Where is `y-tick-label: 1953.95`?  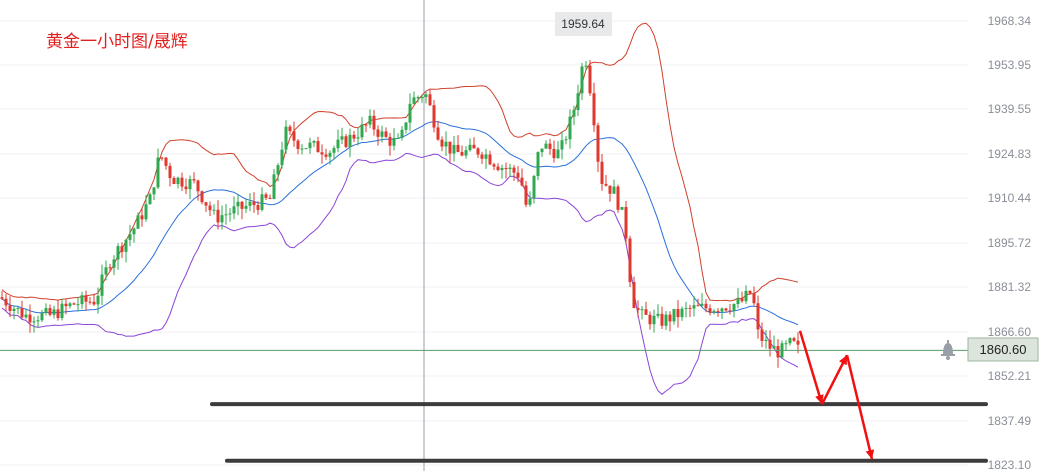
y-tick-label: 1953.95 is located at coordinates (1010, 65).